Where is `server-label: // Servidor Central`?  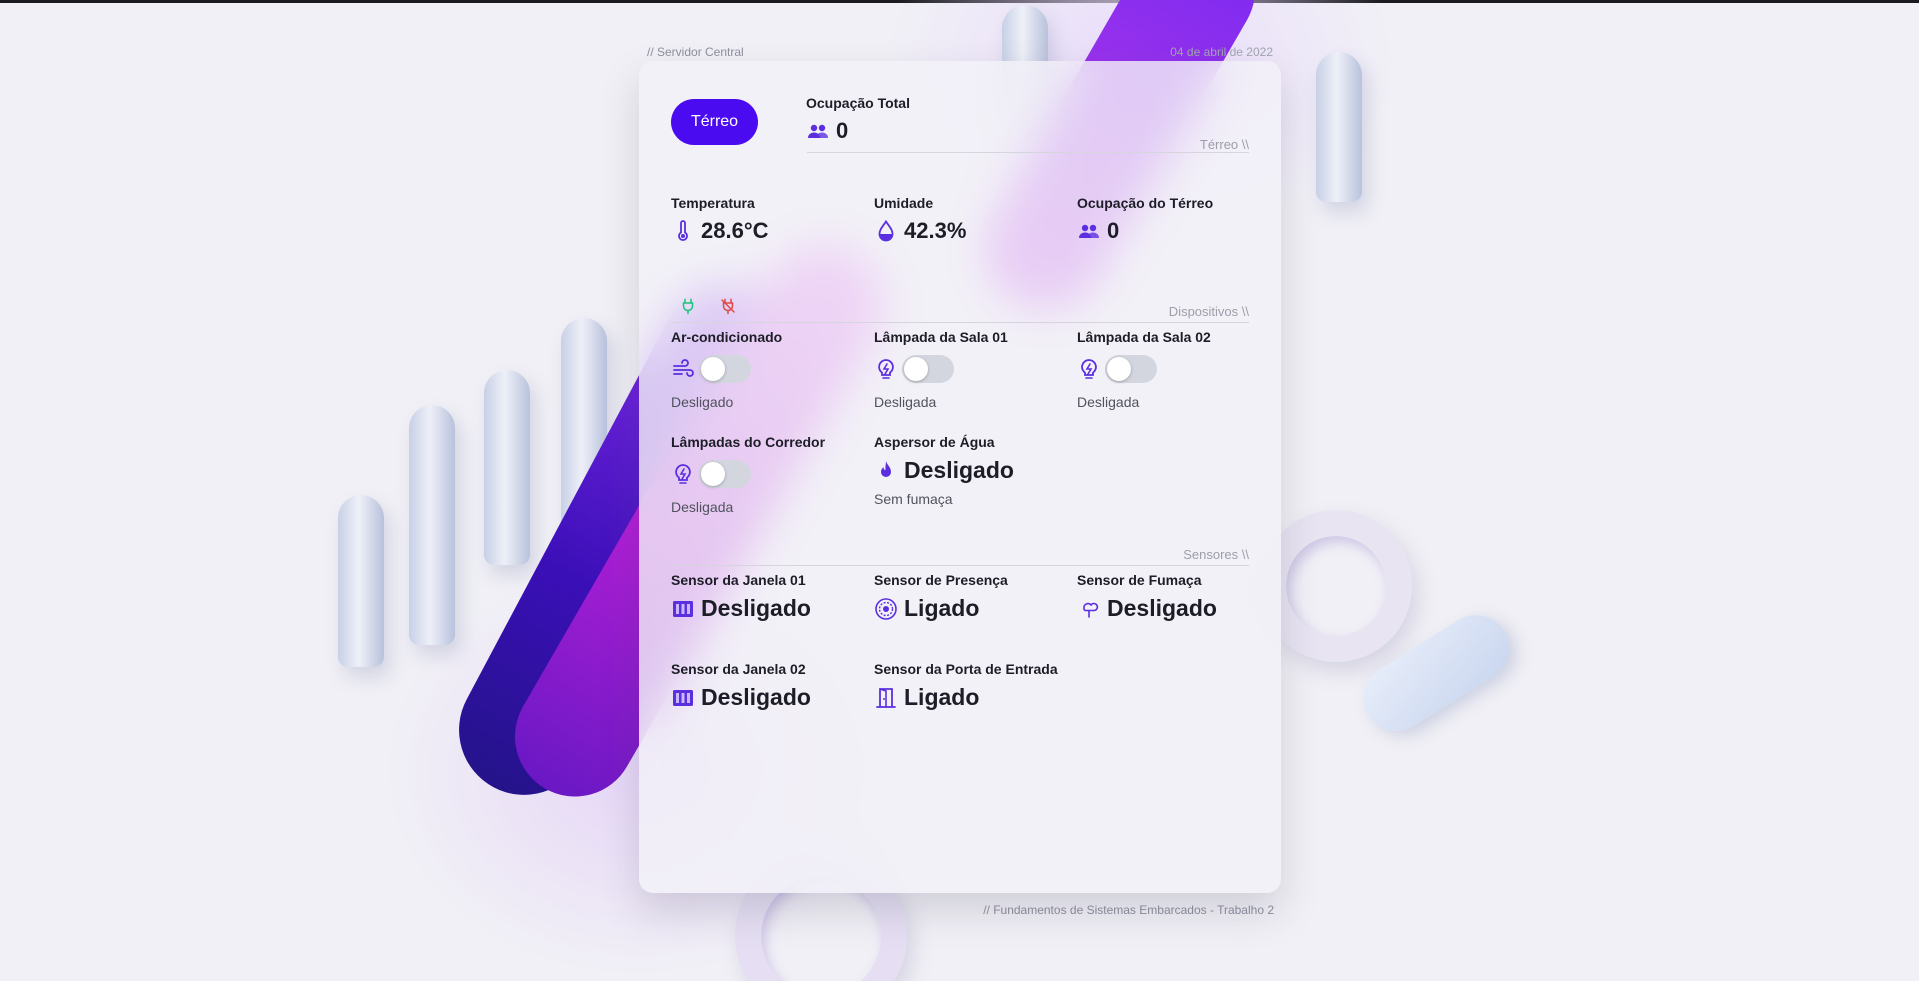
server-label: // Servidor Central is located at coordinates (695, 52).